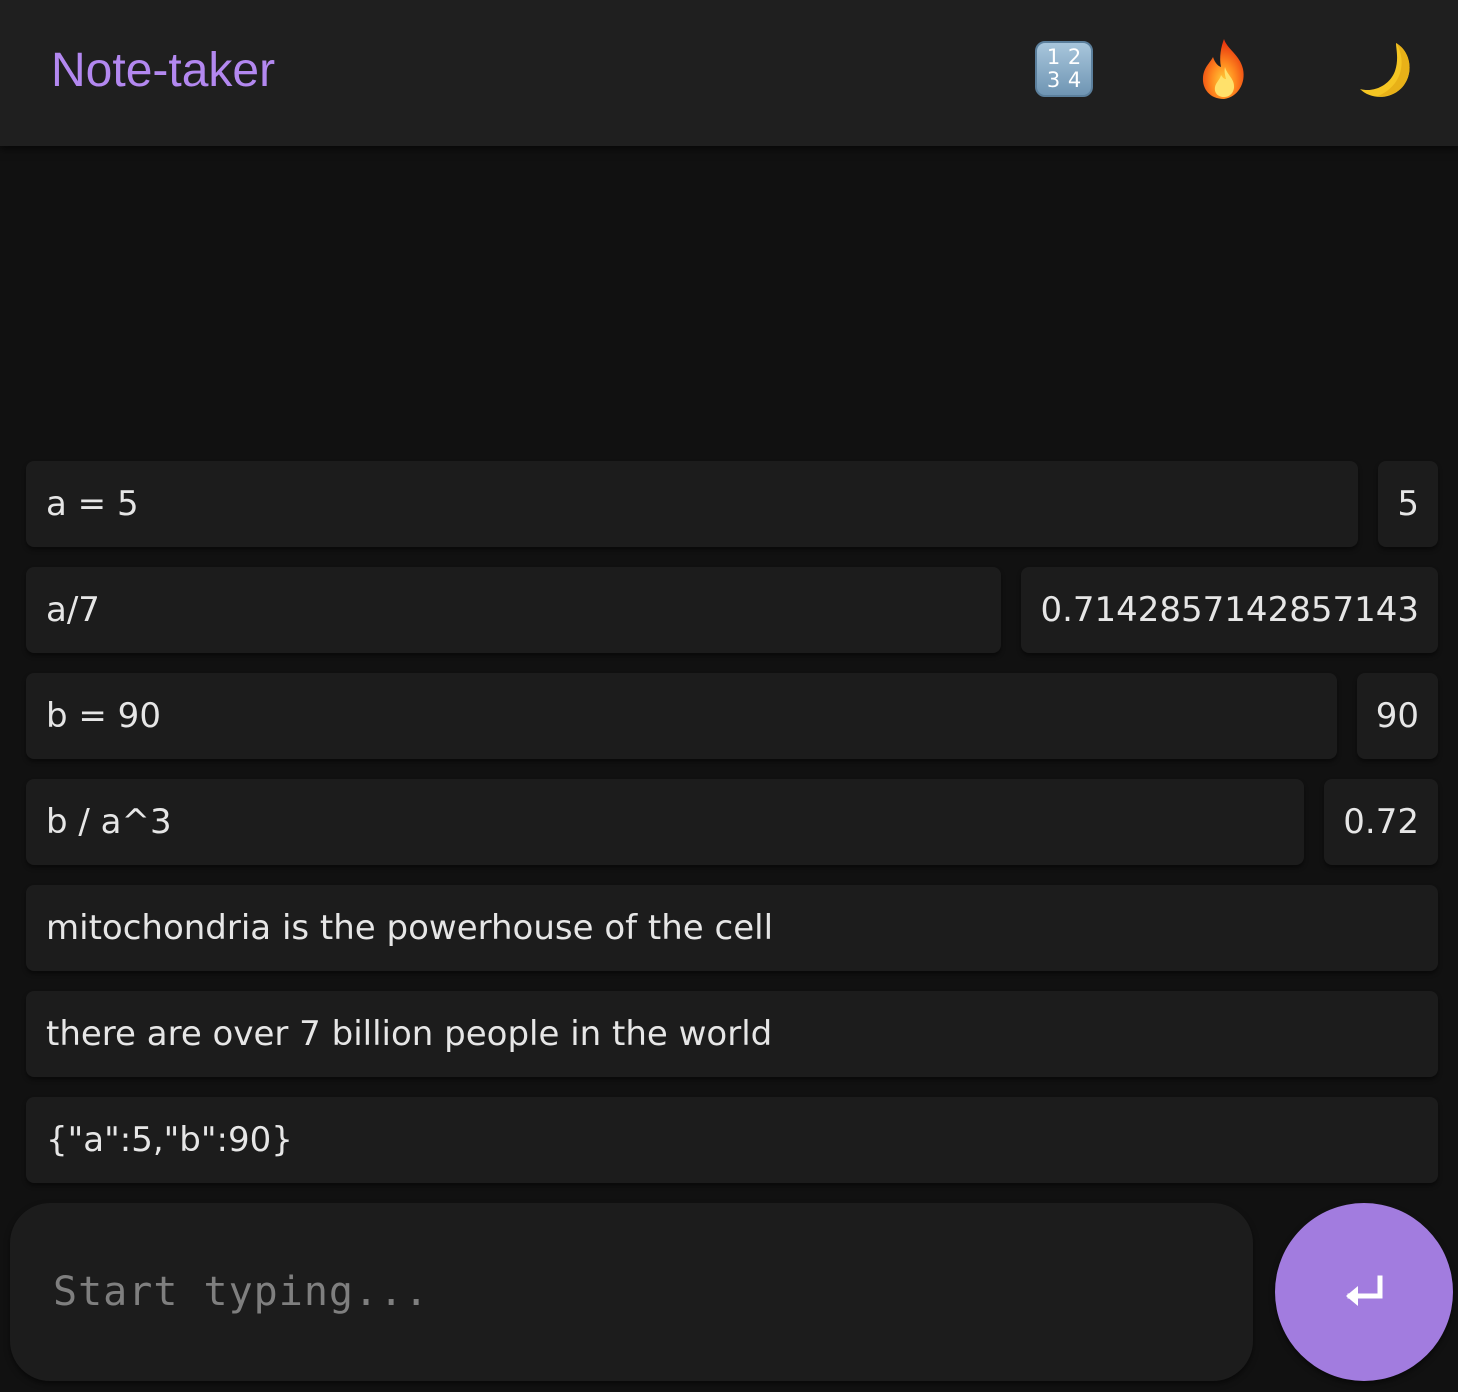  I want to click on note-row: b / a^3 0.72, so click(732, 822).